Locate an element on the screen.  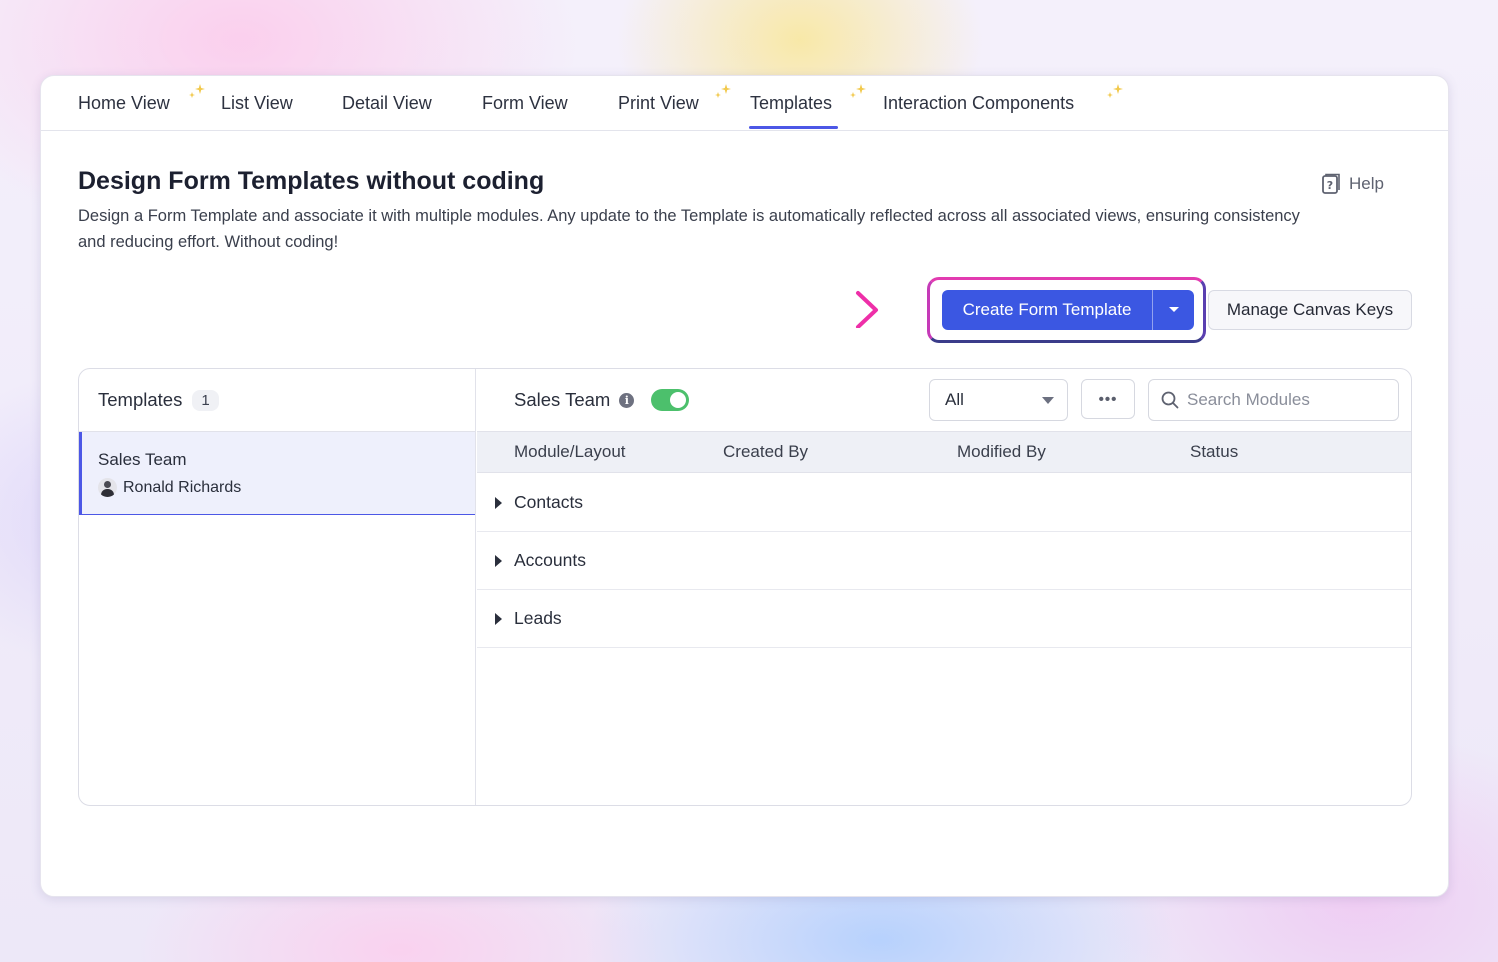
template-owner: Ronald Richards is located at coordinates (169, 487).